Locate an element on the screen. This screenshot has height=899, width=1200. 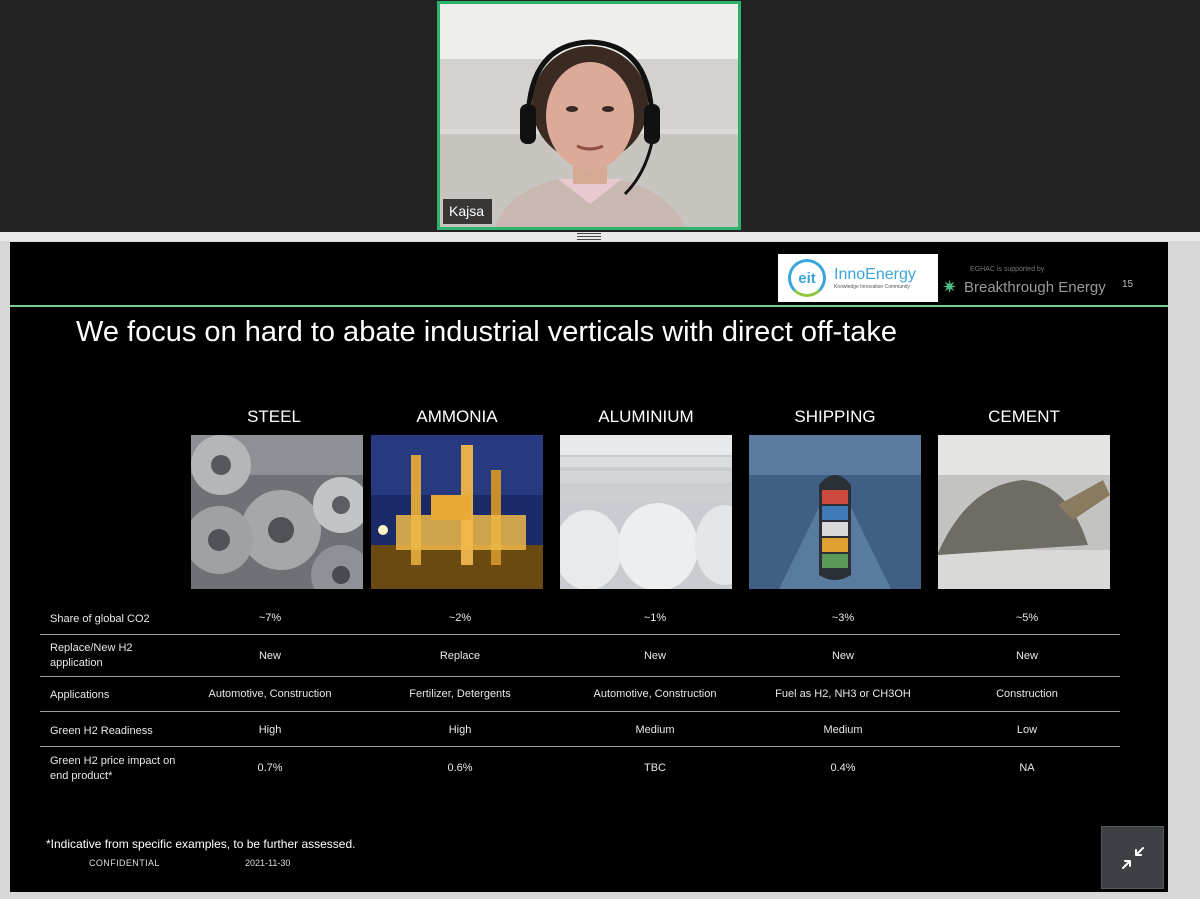
row-label-readiness: Green H2 Readiness is located at coordinates (101, 731).